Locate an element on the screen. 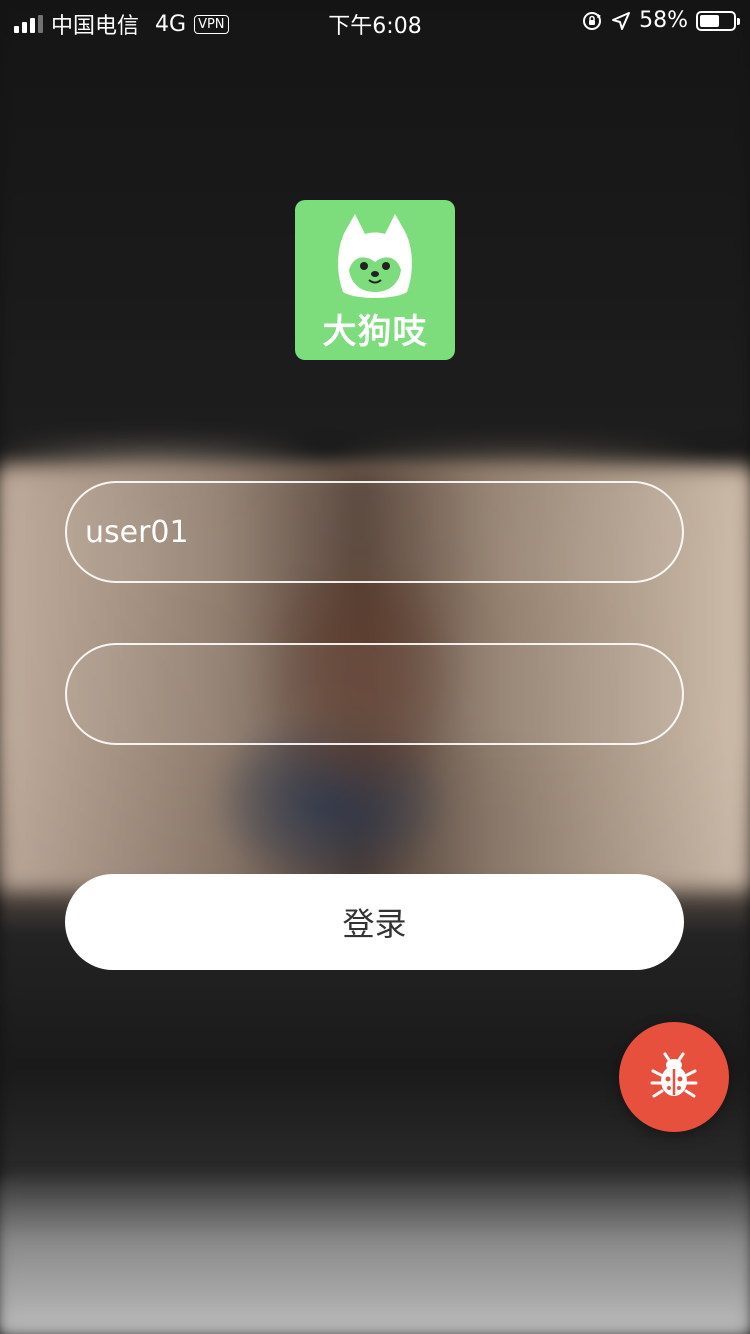  username-field is located at coordinates (374, 532).